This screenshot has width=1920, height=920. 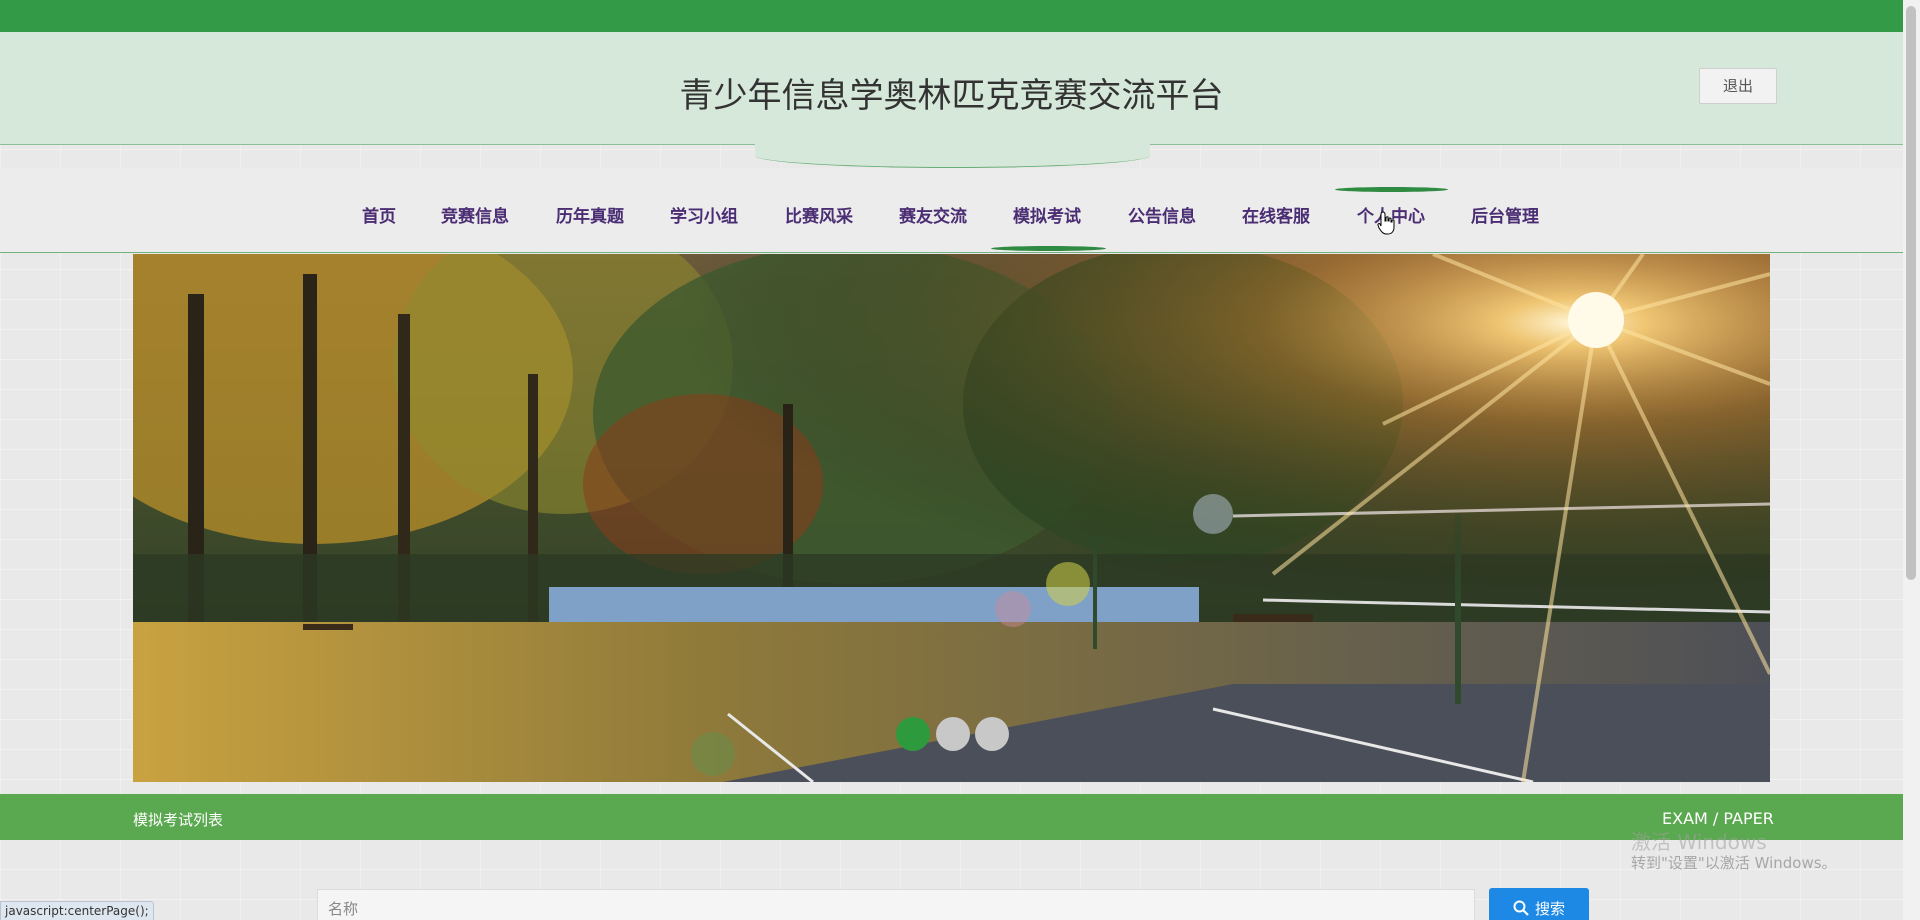 What do you see at coordinates (77, 910) in the screenshot?
I see `status-bar-link-preview: javascript:centerPage();` at bounding box center [77, 910].